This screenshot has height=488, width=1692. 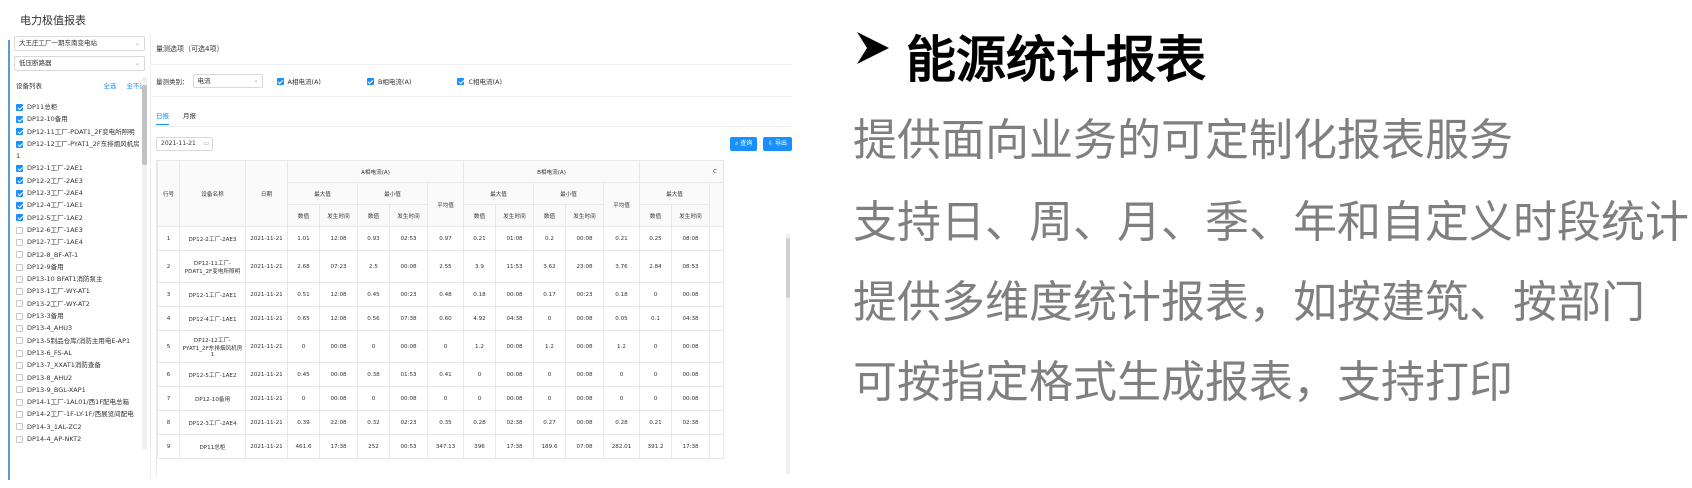 What do you see at coordinates (78, 365) in the screenshot?
I see `device-list-item: DP13-7_XXAT1消防查备` at bounding box center [78, 365].